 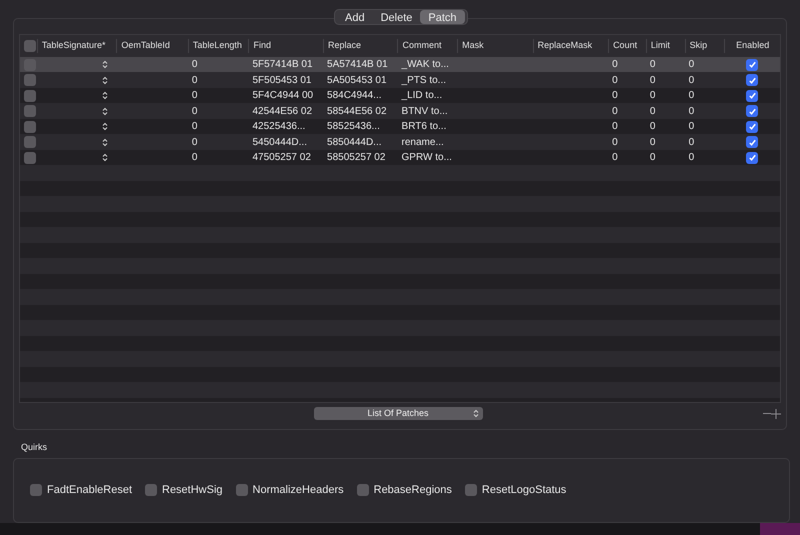 I want to click on column-header: ReplaceMask, so click(x=570, y=46).